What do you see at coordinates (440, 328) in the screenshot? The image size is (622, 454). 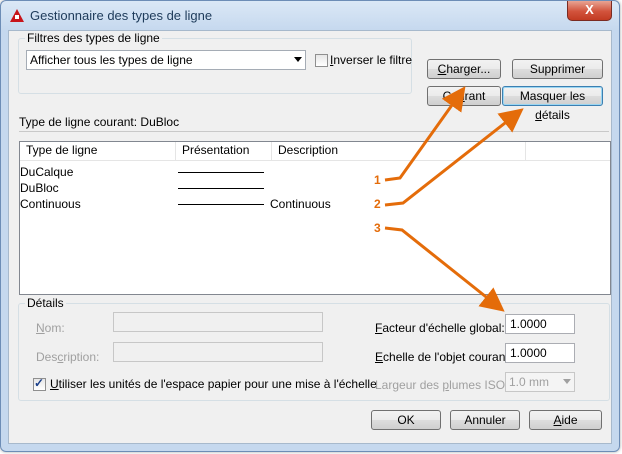 I see `global-scale-label: Facteur d'échelle global:` at bounding box center [440, 328].